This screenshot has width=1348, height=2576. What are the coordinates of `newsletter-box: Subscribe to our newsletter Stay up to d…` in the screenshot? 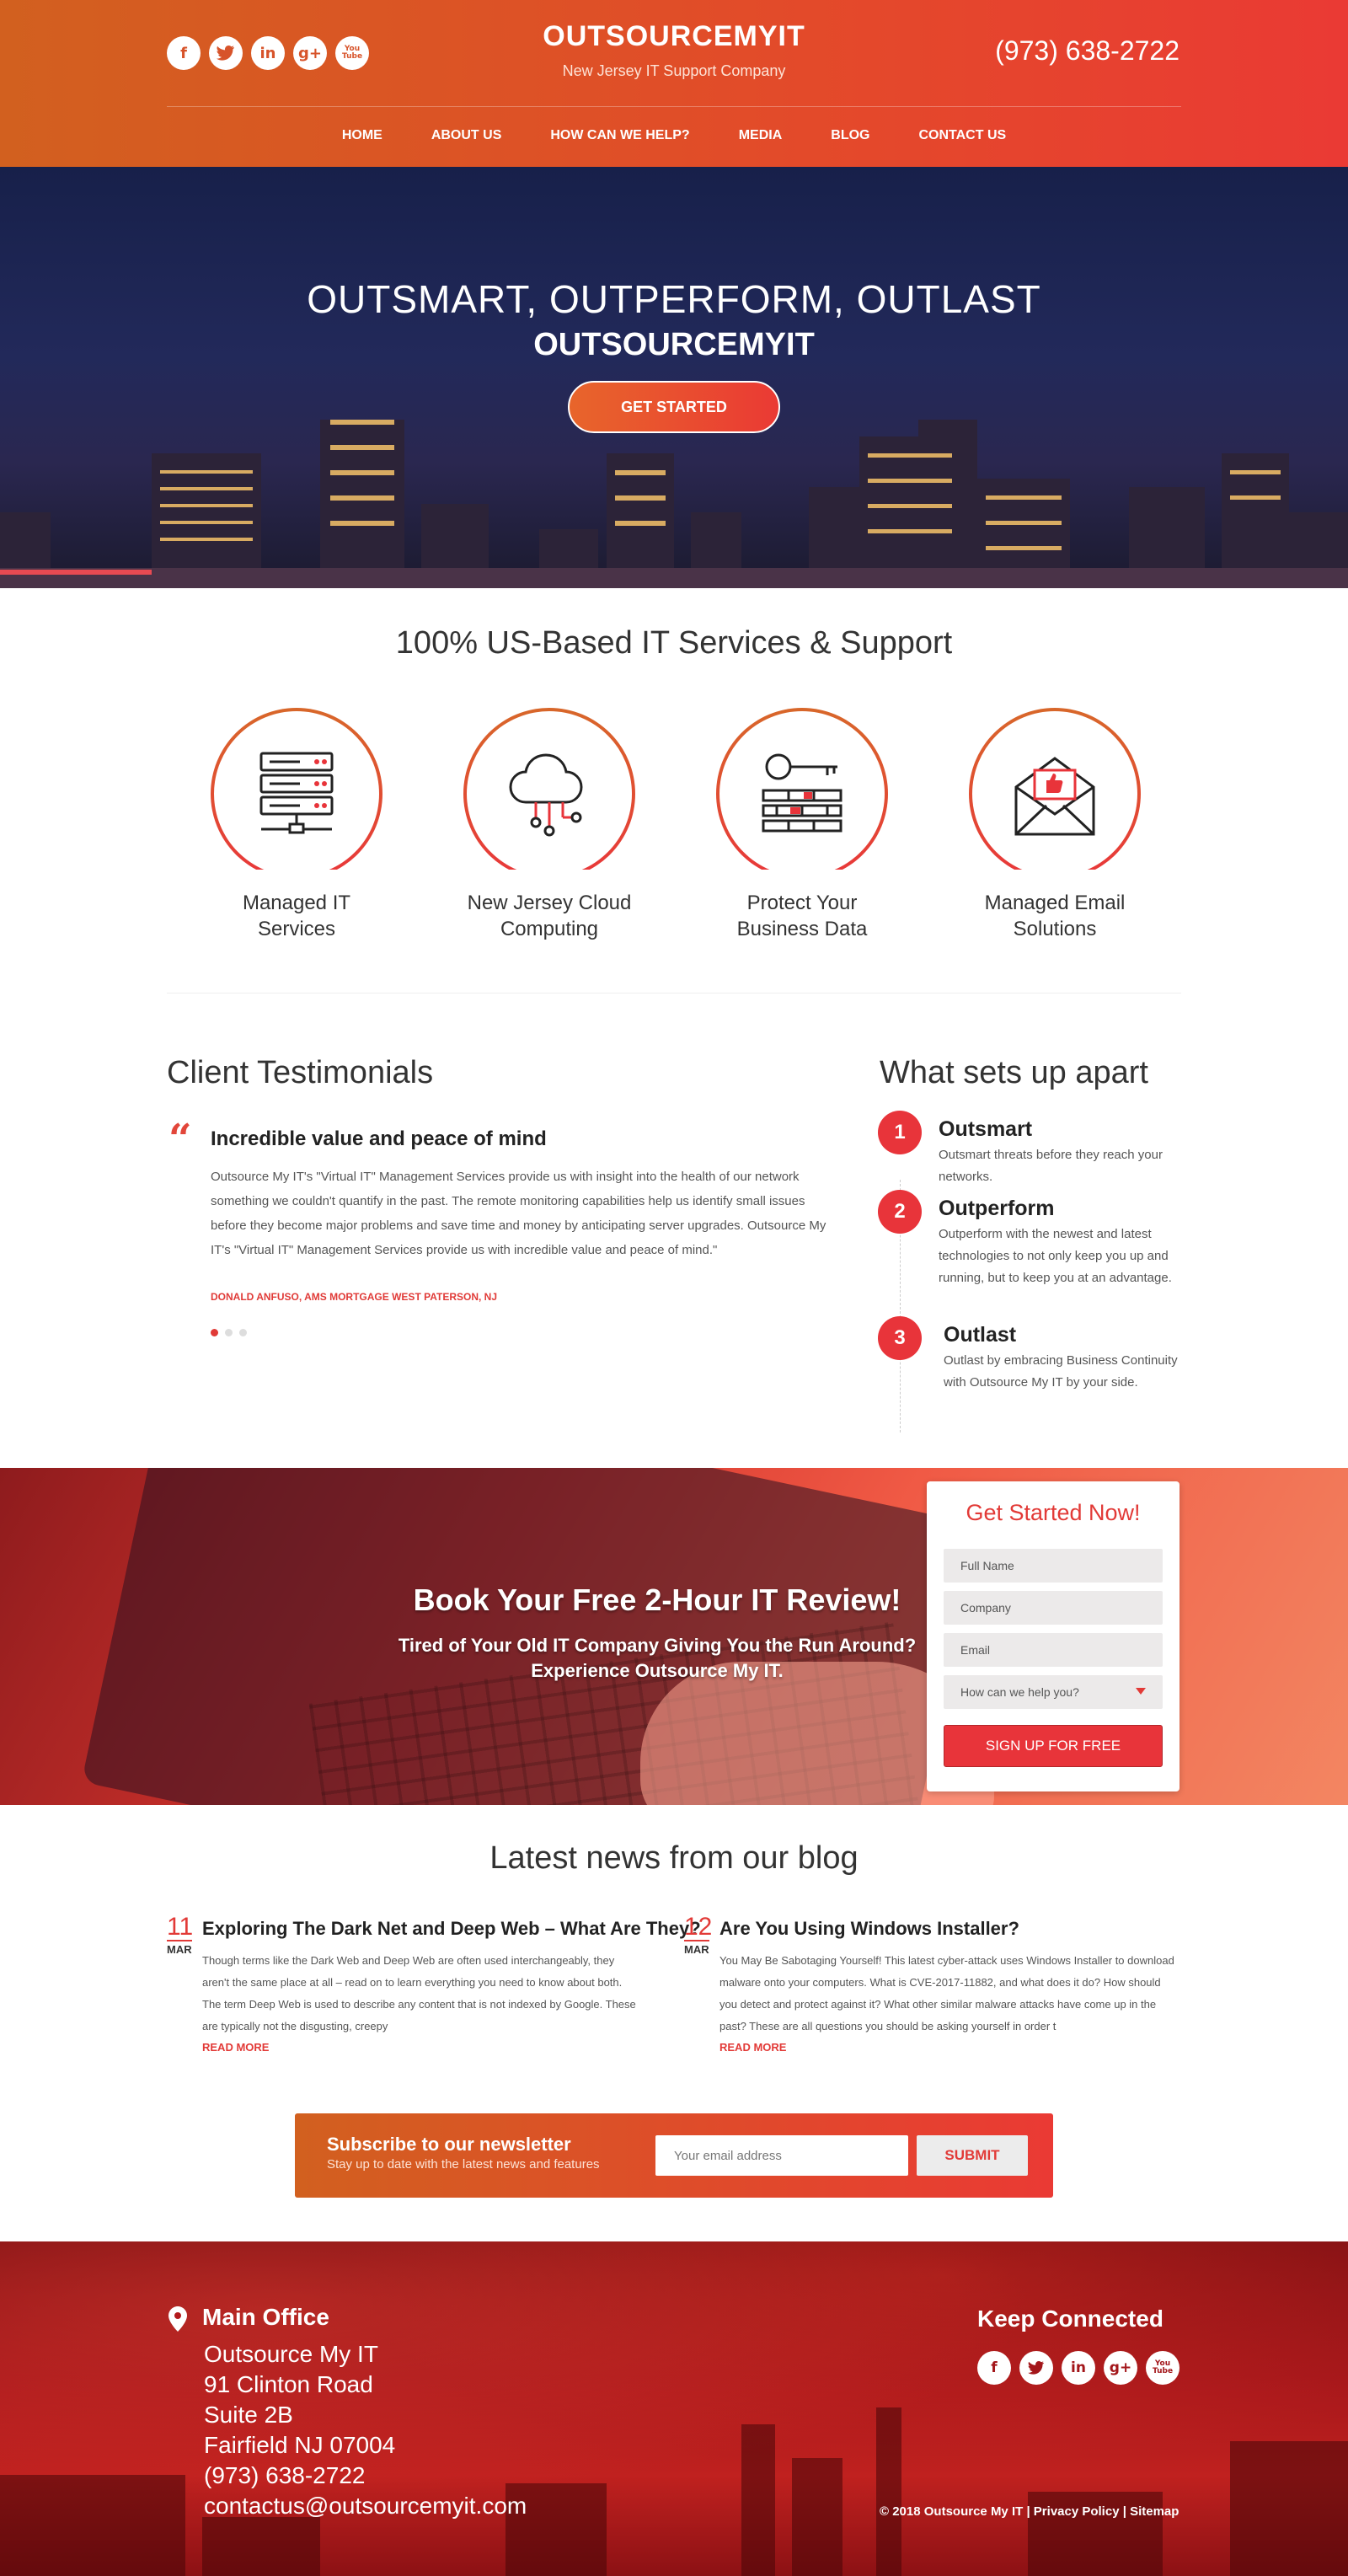 It's located at (674, 2156).